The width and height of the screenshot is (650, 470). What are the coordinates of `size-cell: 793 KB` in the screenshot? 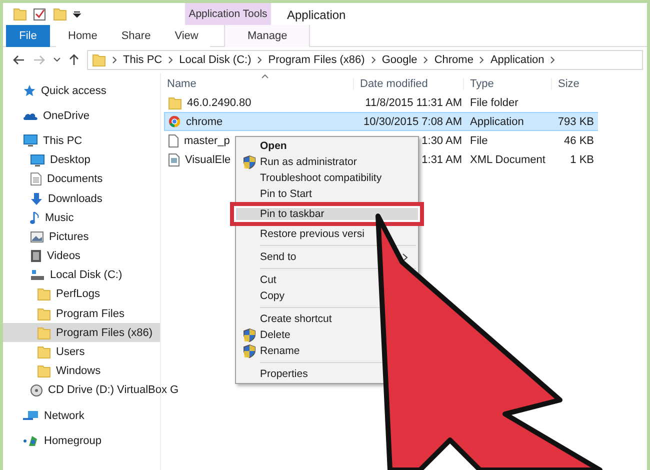 It's located at (576, 121).